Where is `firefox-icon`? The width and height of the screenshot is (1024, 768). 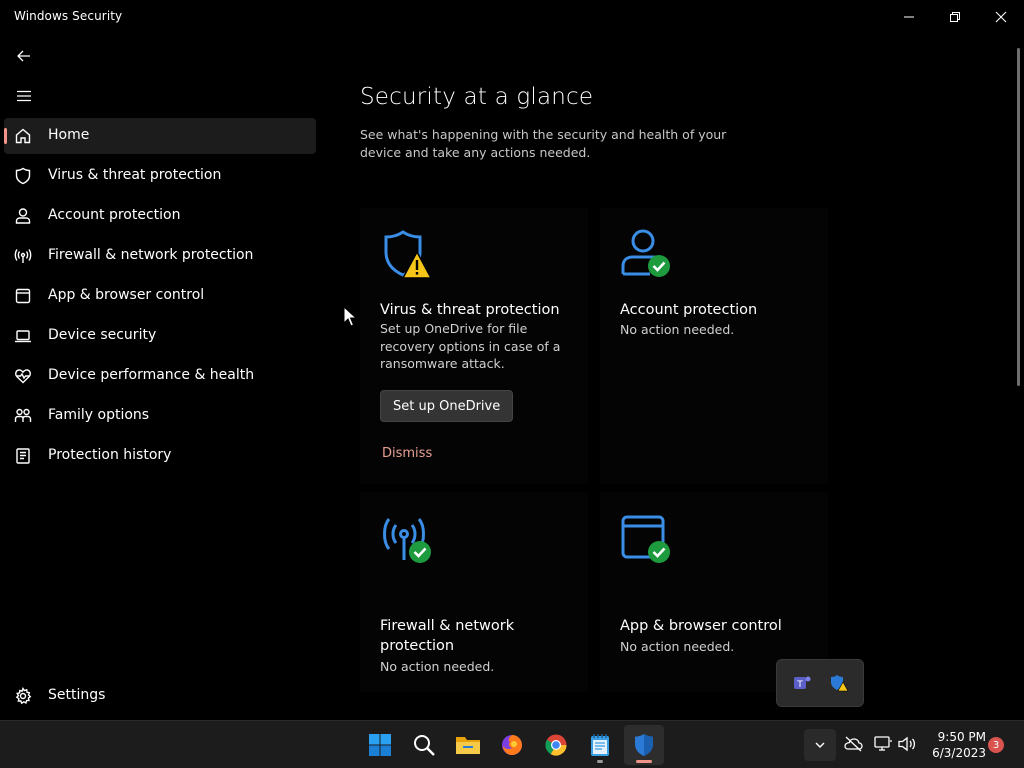 firefox-icon is located at coordinates (512, 745).